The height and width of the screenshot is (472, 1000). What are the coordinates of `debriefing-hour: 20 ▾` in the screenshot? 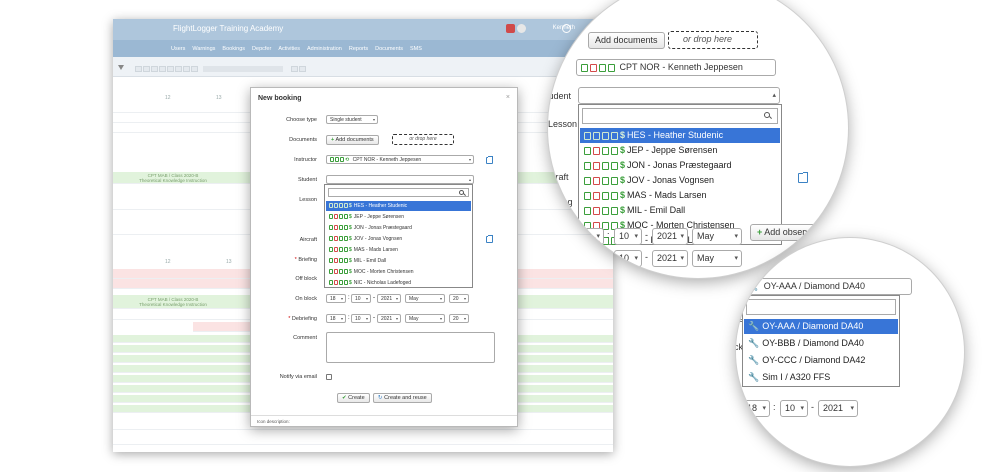 It's located at (459, 318).